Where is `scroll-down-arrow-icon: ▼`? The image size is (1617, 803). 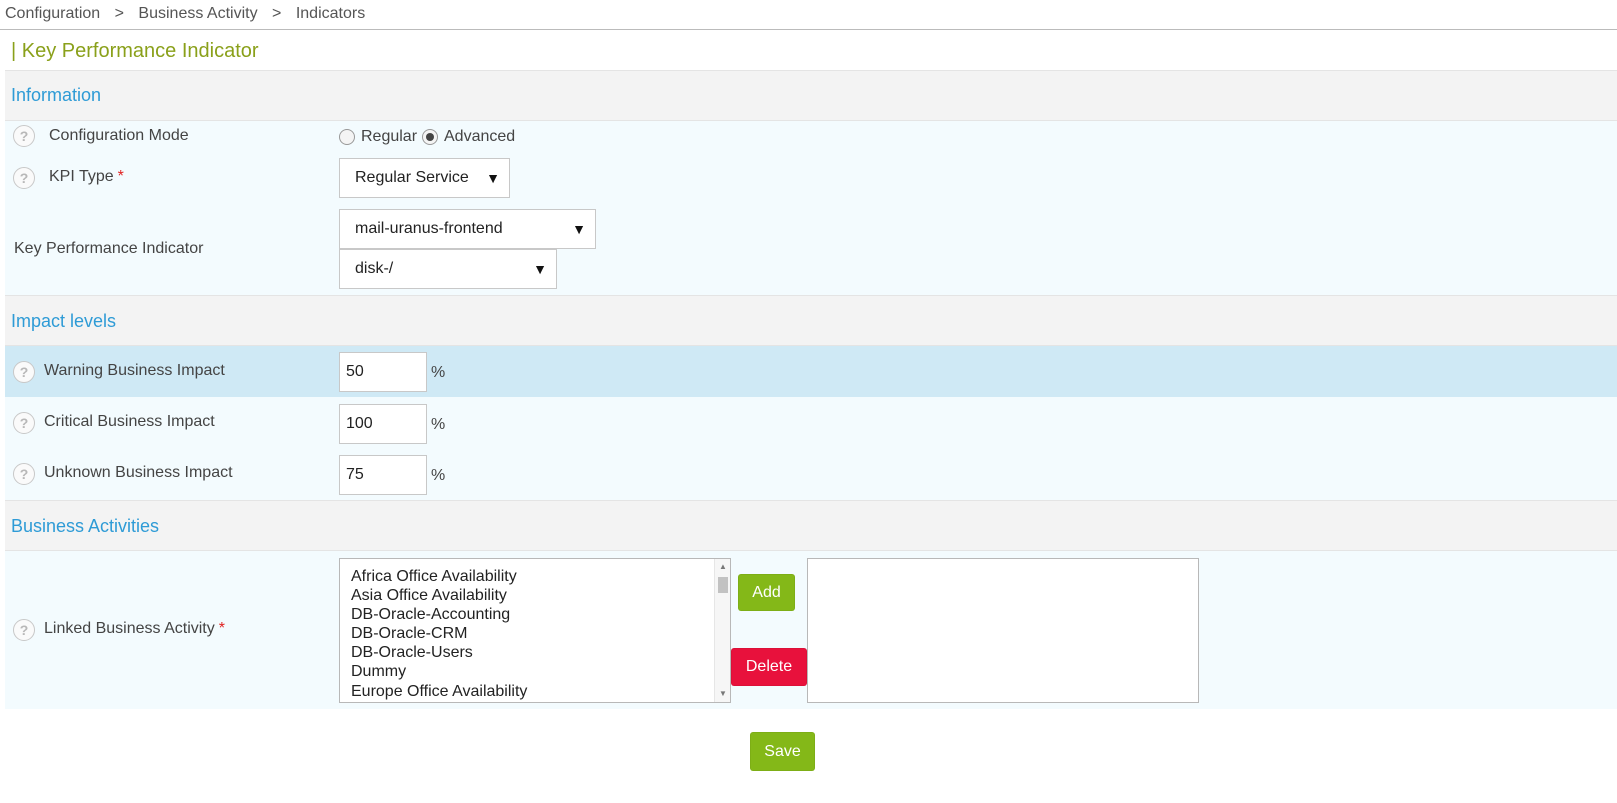 scroll-down-arrow-icon: ▼ is located at coordinates (722, 694).